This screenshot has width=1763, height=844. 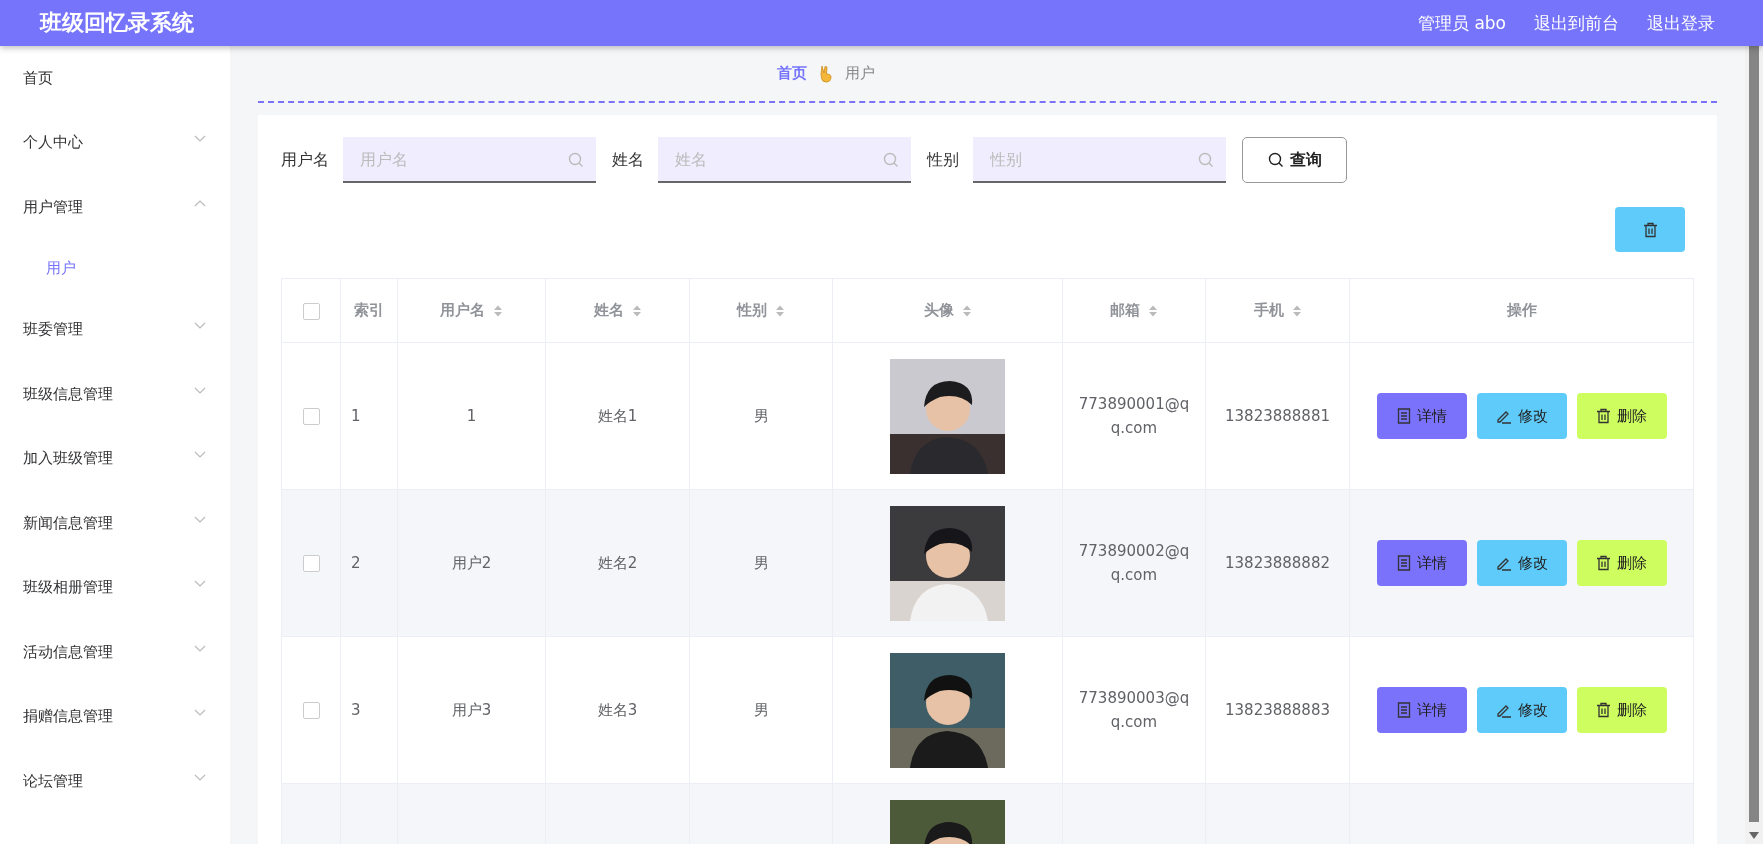 What do you see at coordinates (115, 523) in the screenshot?
I see `sidebar-item: 新闻信息管理` at bounding box center [115, 523].